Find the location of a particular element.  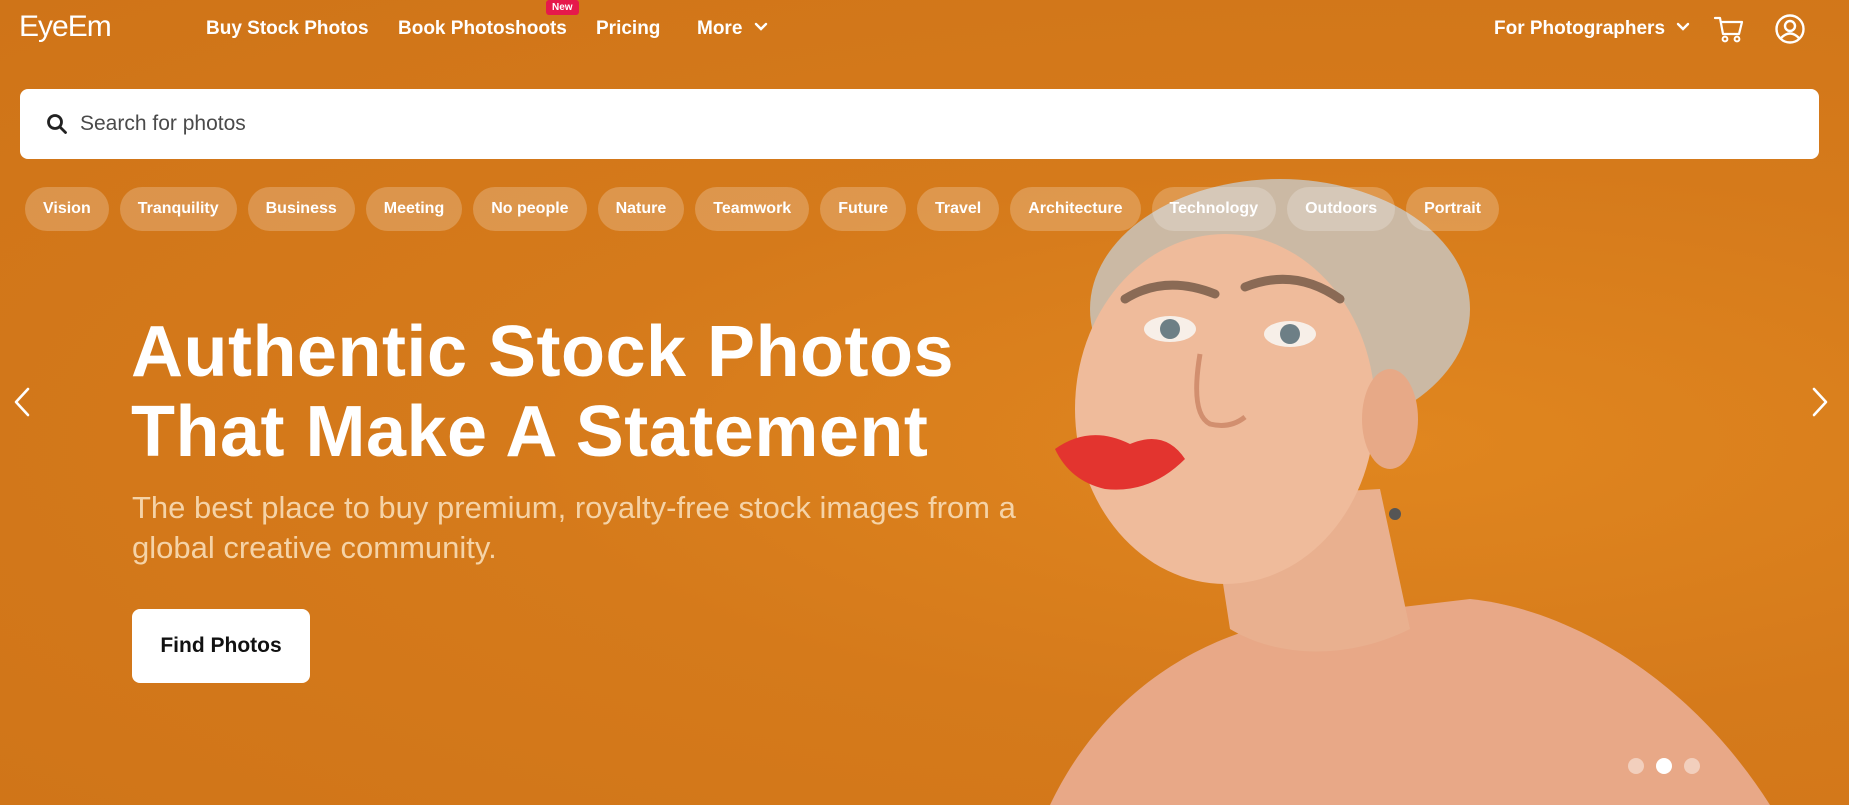

chip-no-people: No people is located at coordinates (530, 209).